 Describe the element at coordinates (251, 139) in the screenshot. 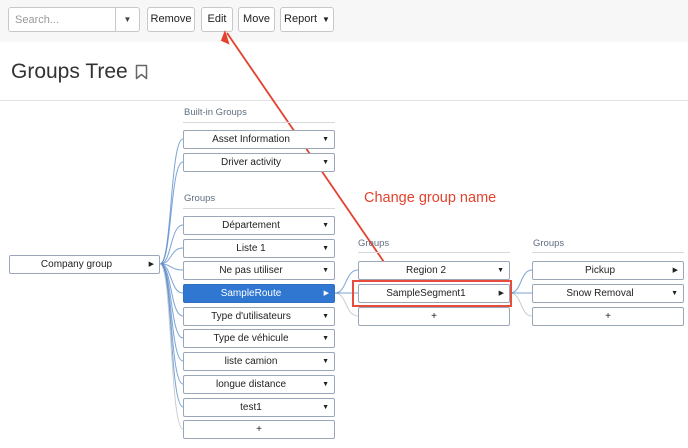

I see `tree-node-label: Asset Information` at that location.